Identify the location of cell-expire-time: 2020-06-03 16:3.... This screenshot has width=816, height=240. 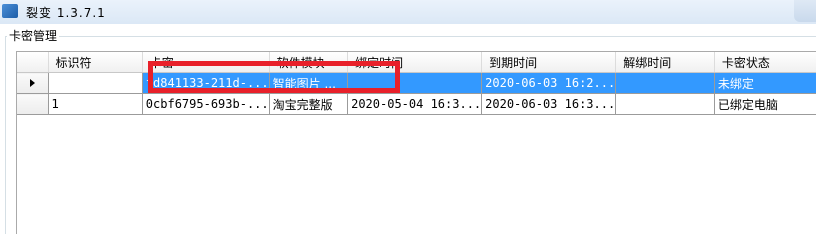
(549, 104).